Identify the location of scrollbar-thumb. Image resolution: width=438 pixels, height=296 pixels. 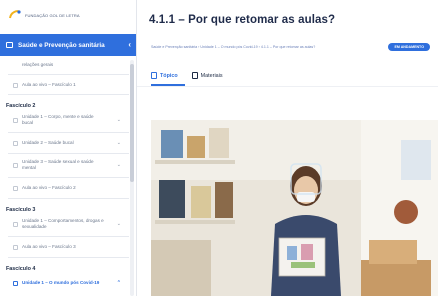
(132, 123).